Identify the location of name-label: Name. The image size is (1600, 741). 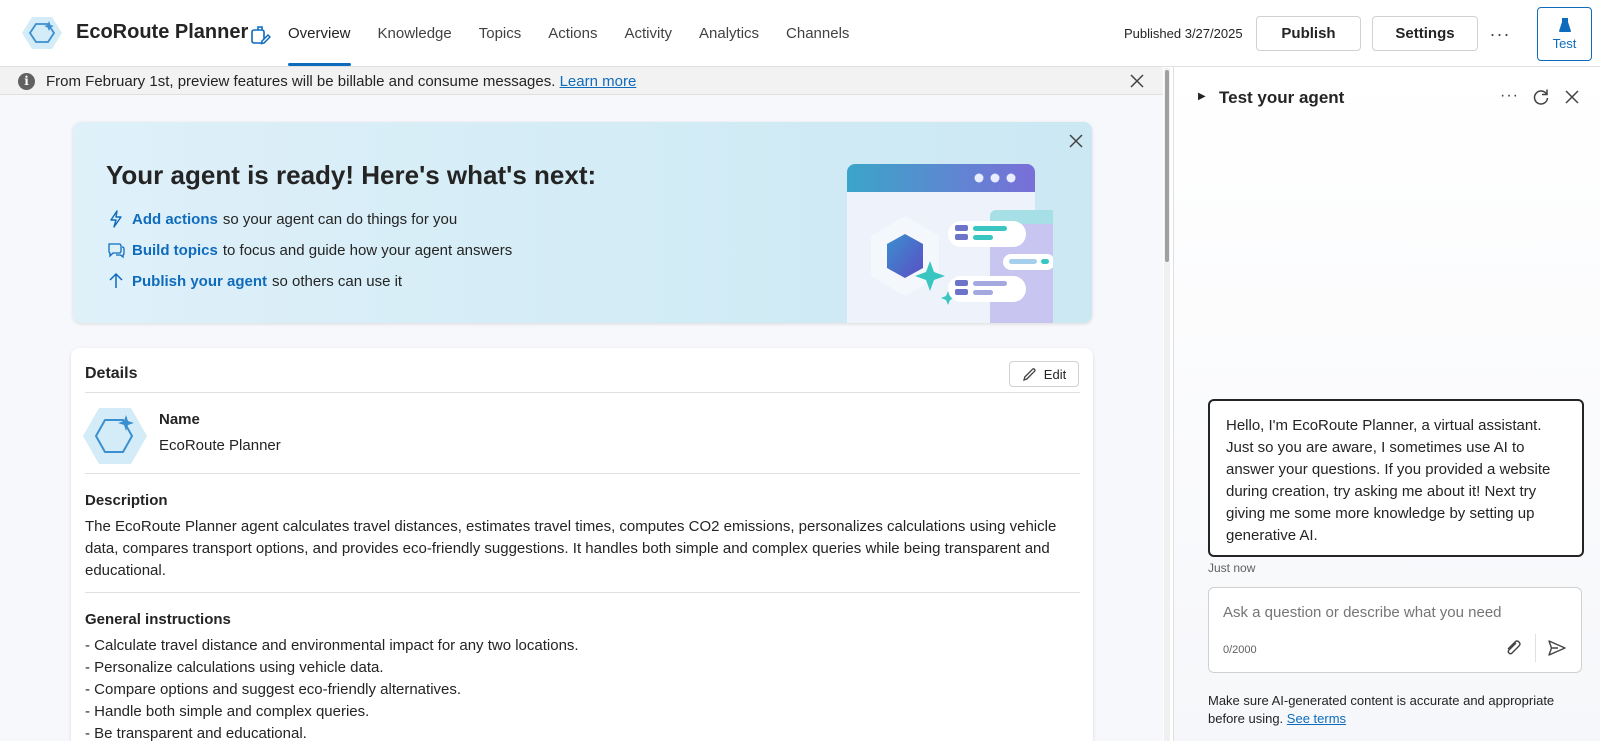
(179, 419).